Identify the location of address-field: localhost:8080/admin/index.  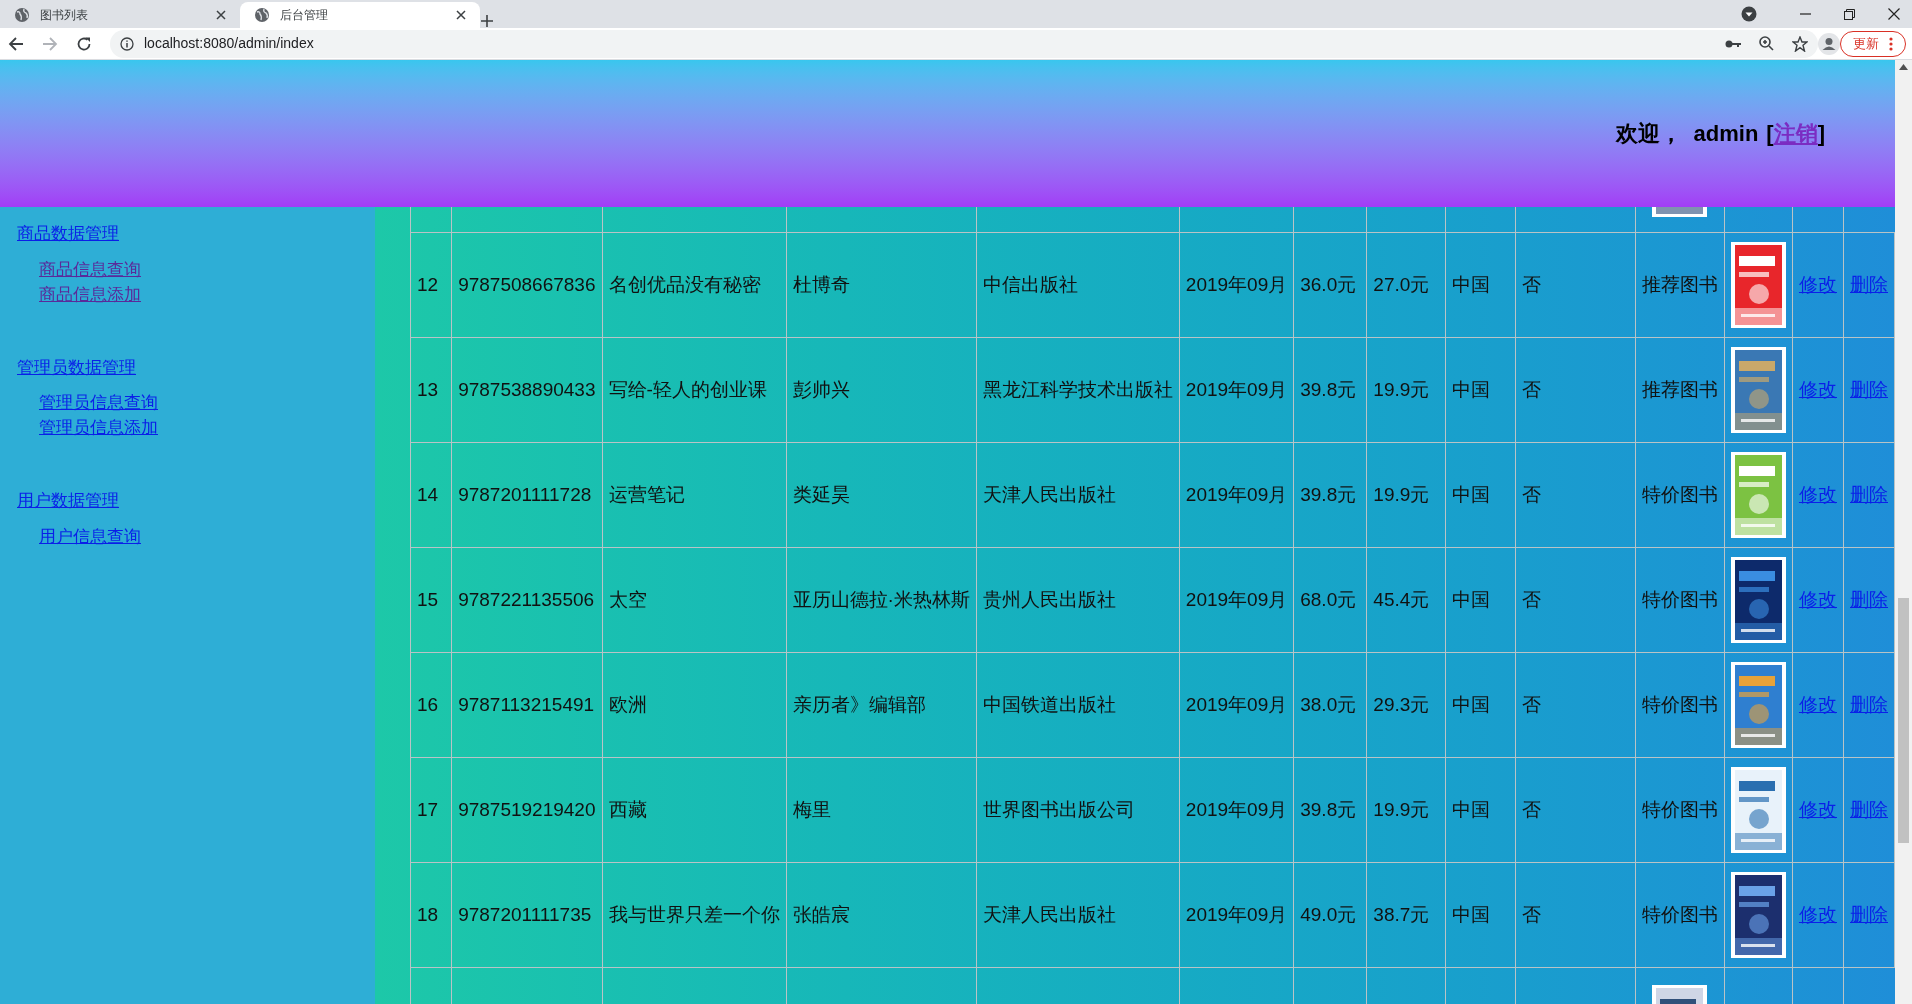
(964, 43).